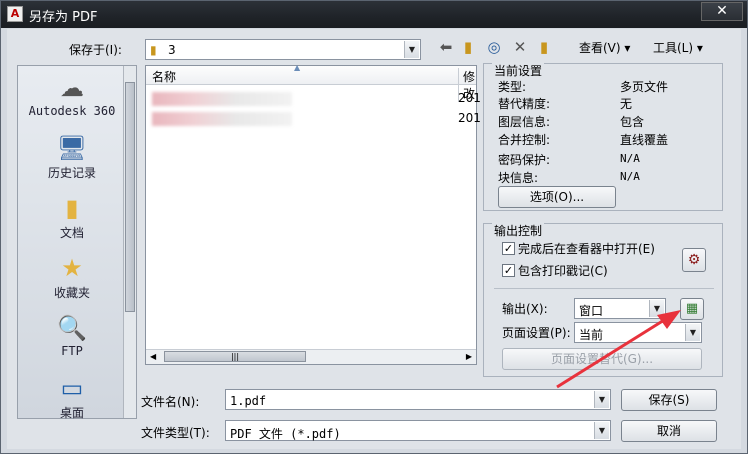 The image size is (748, 454). I want to click on sort-arrow-icon: ▲, so click(297, 67).